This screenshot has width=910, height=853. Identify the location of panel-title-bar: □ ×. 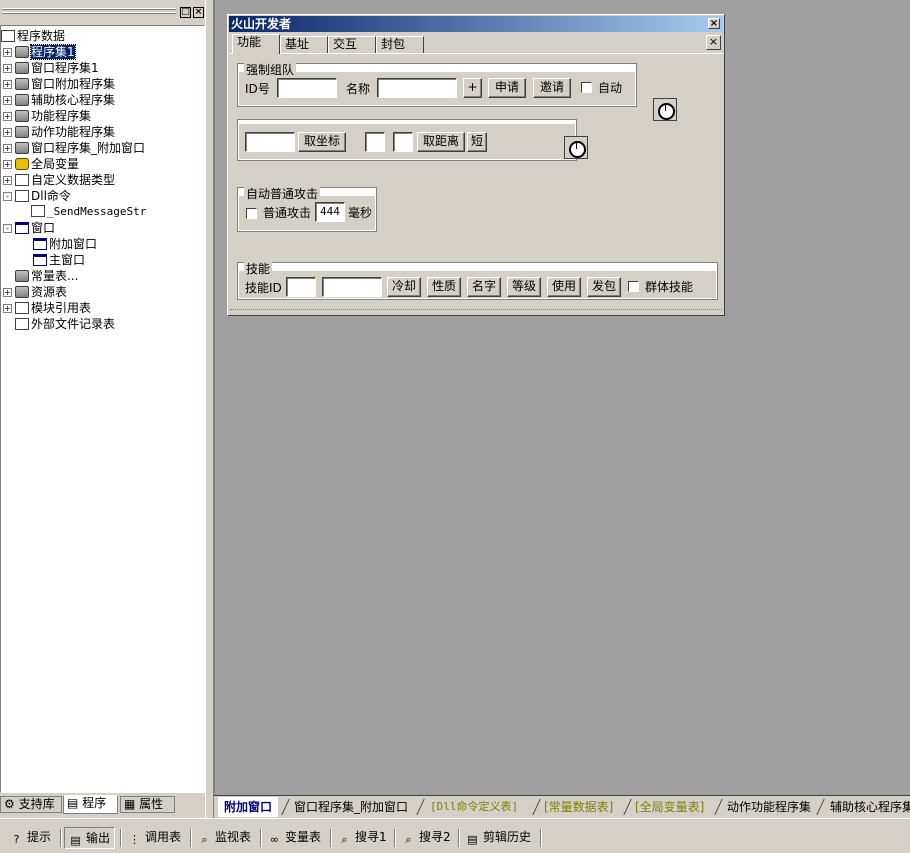
(103, 11).